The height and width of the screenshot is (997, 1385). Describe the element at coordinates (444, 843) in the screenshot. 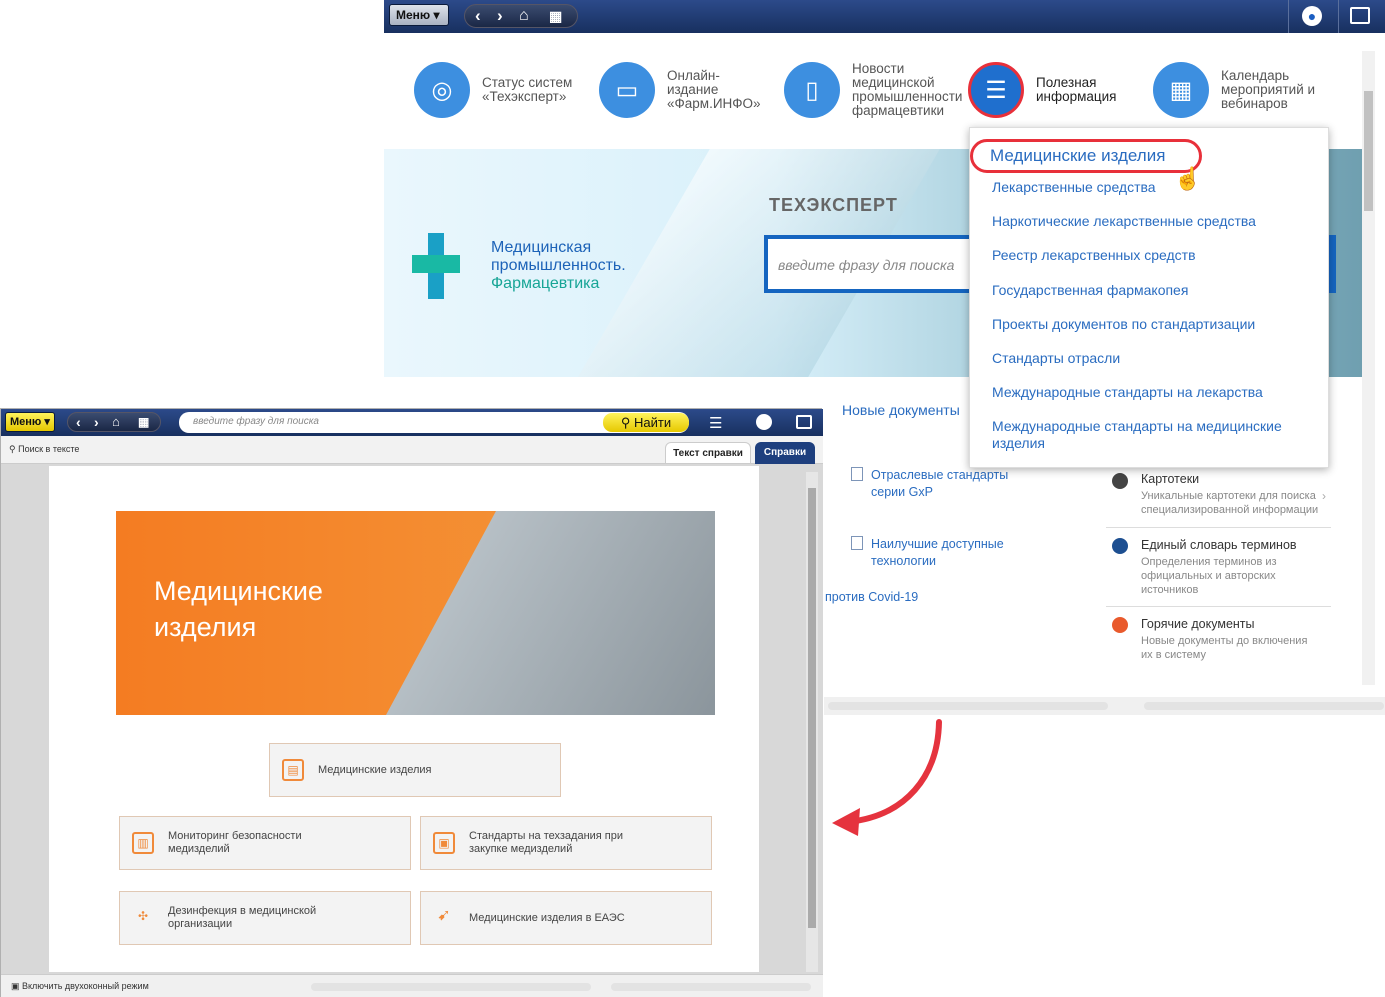

I see `clipboard-icon: ▣` at that location.